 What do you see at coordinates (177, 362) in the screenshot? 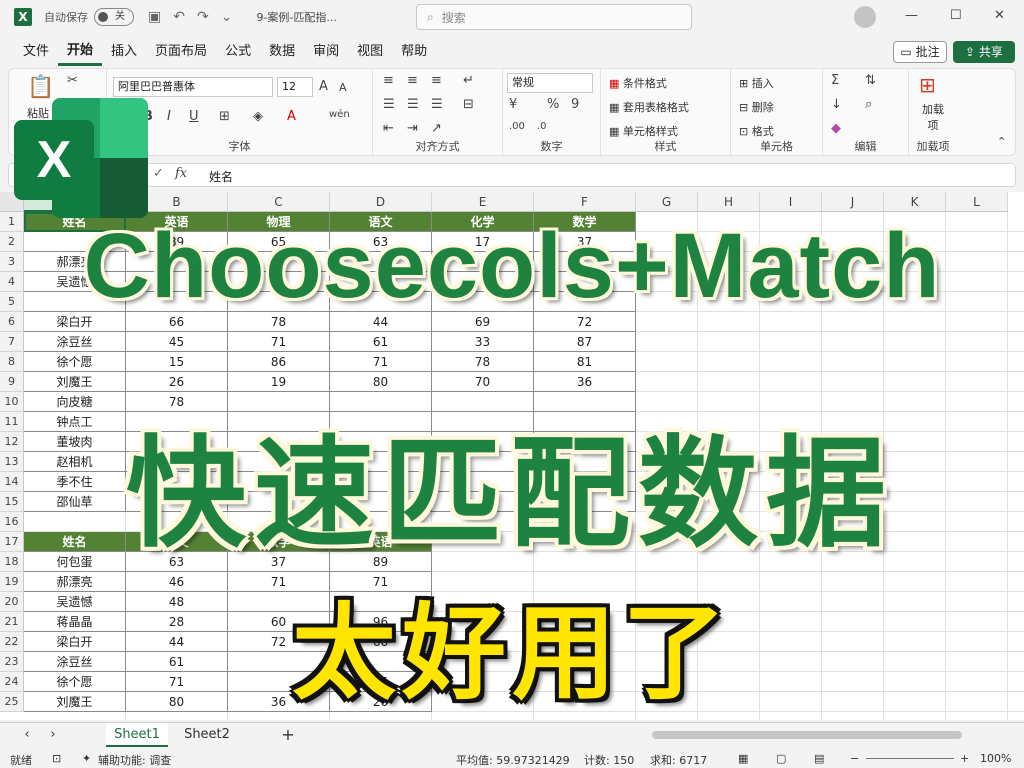
I see `table1-cell: 15` at bounding box center [177, 362].